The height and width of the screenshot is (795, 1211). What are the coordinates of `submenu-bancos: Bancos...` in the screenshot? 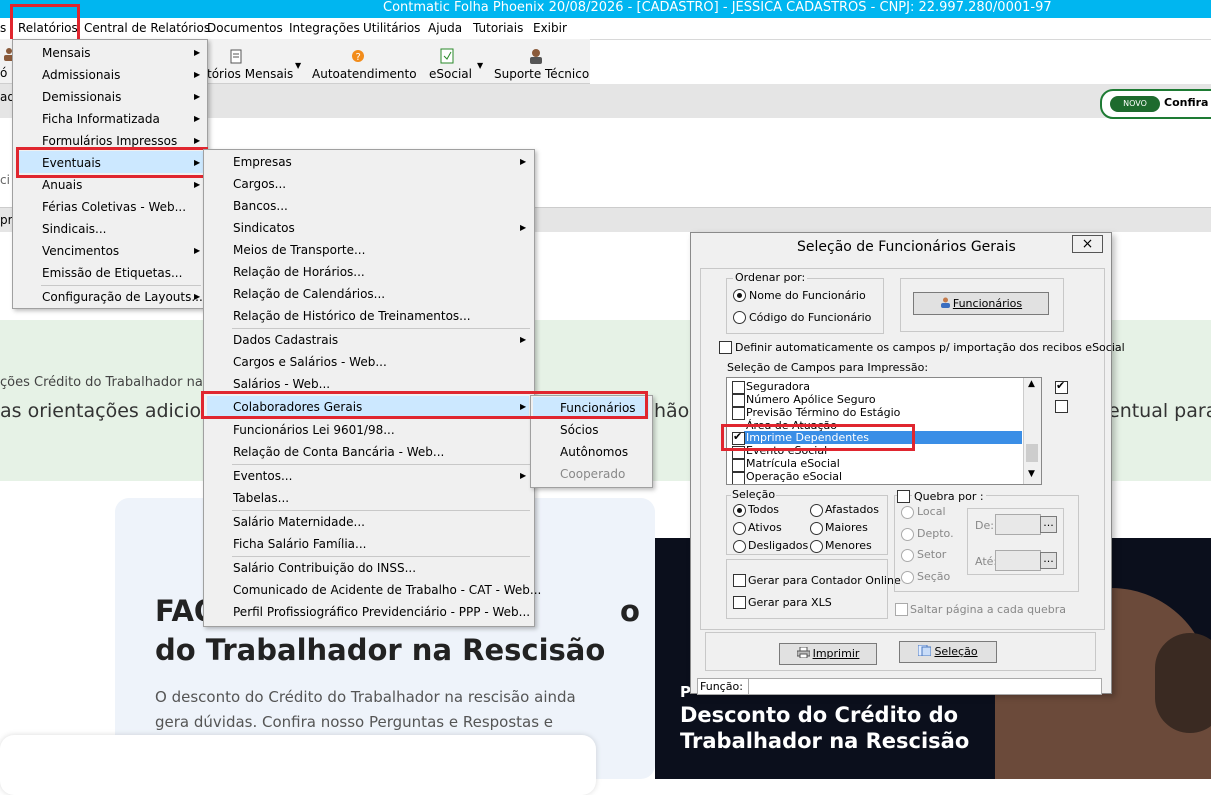 It's located at (260, 206).